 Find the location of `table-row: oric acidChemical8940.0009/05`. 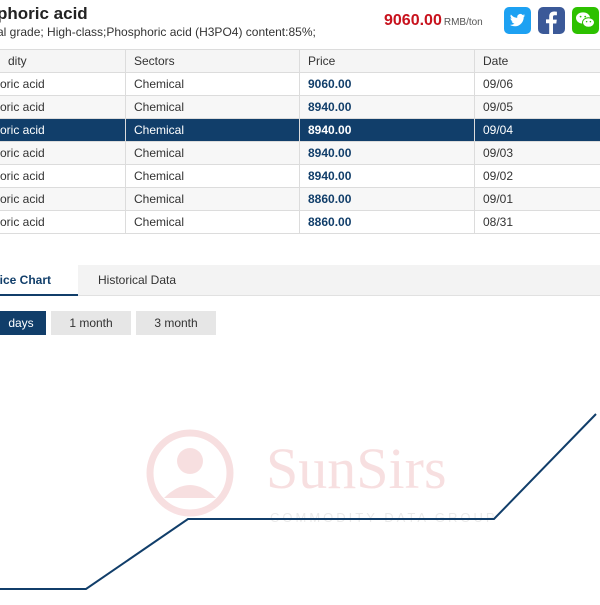

table-row: oric acidChemical8940.0009/05 is located at coordinates (300, 107).